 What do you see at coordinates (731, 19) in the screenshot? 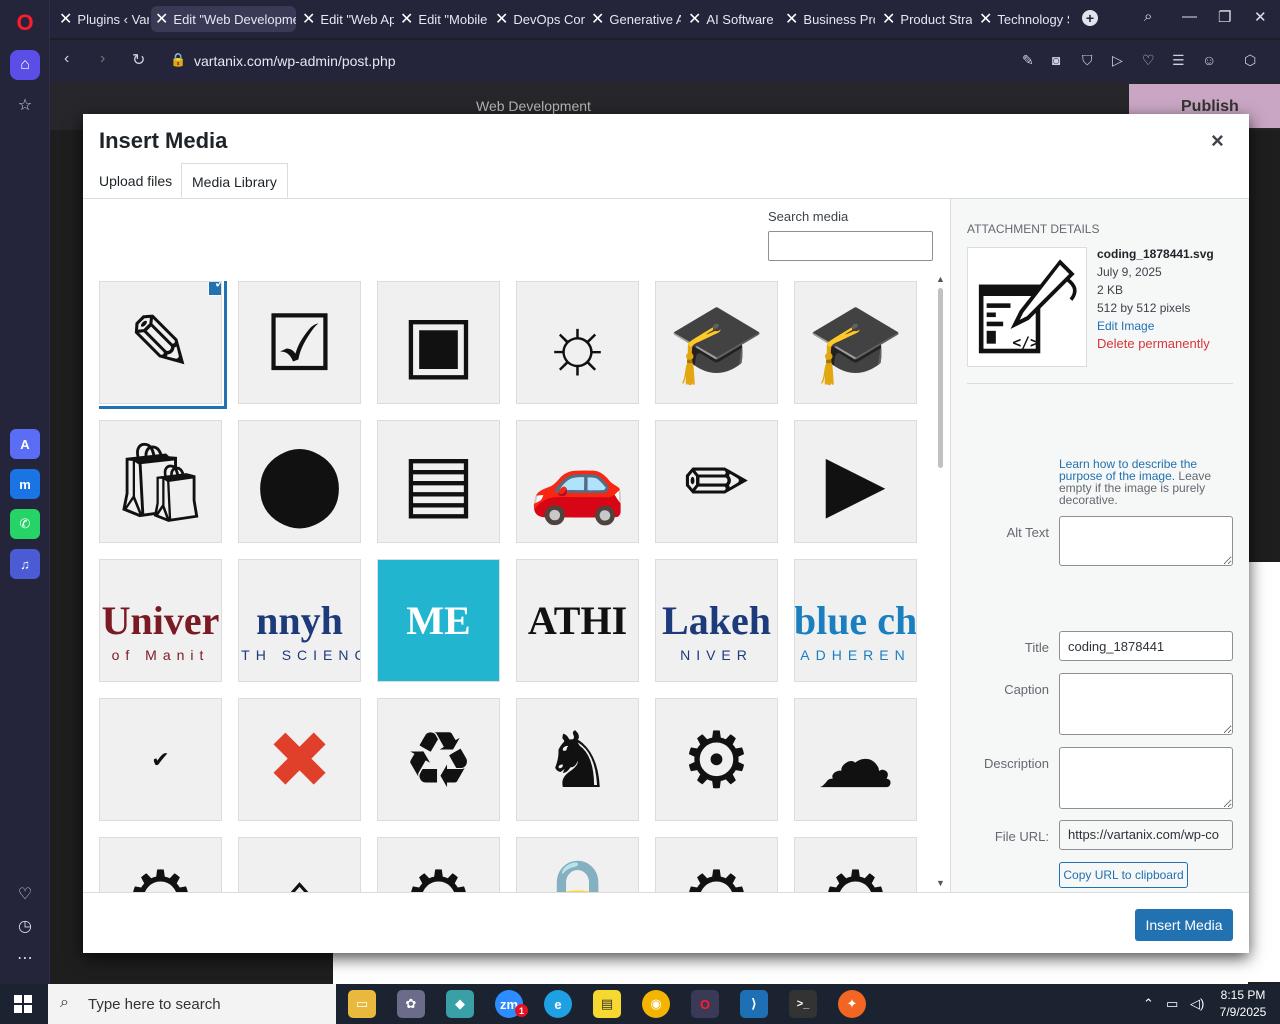
I see `tab-ai-software: ✕ AI Software I` at bounding box center [731, 19].